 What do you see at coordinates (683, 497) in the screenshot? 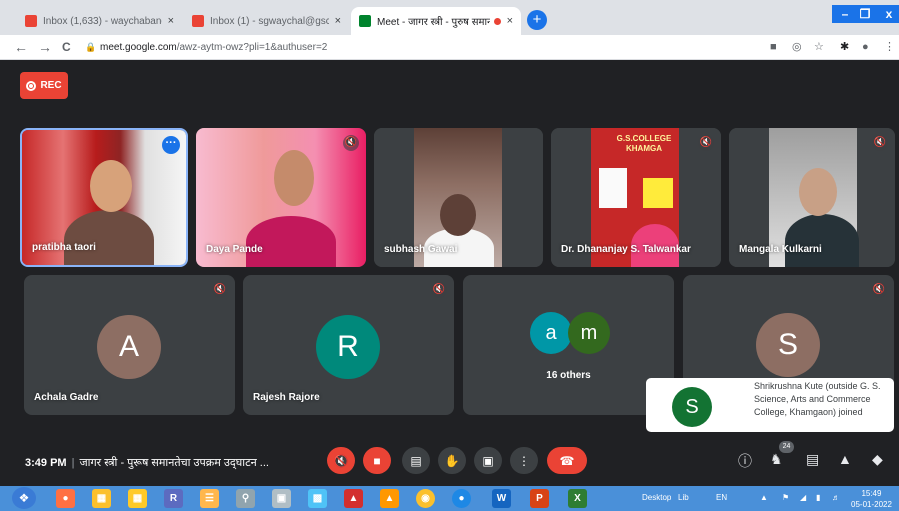
I see `lib-toolbar-label: Lib` at bounding box center [683, 497].